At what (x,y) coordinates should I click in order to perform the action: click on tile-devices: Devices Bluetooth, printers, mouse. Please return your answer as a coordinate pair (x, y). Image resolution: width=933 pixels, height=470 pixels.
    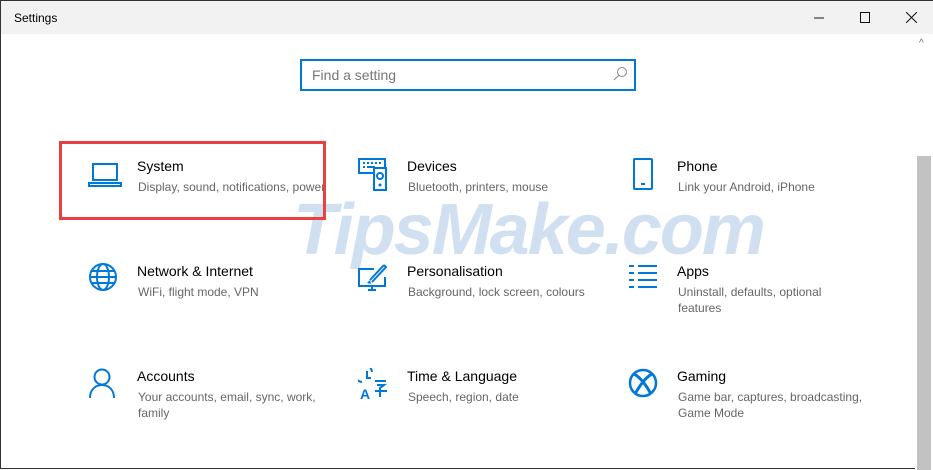
    Looking at the image, I should click on (488, 193).